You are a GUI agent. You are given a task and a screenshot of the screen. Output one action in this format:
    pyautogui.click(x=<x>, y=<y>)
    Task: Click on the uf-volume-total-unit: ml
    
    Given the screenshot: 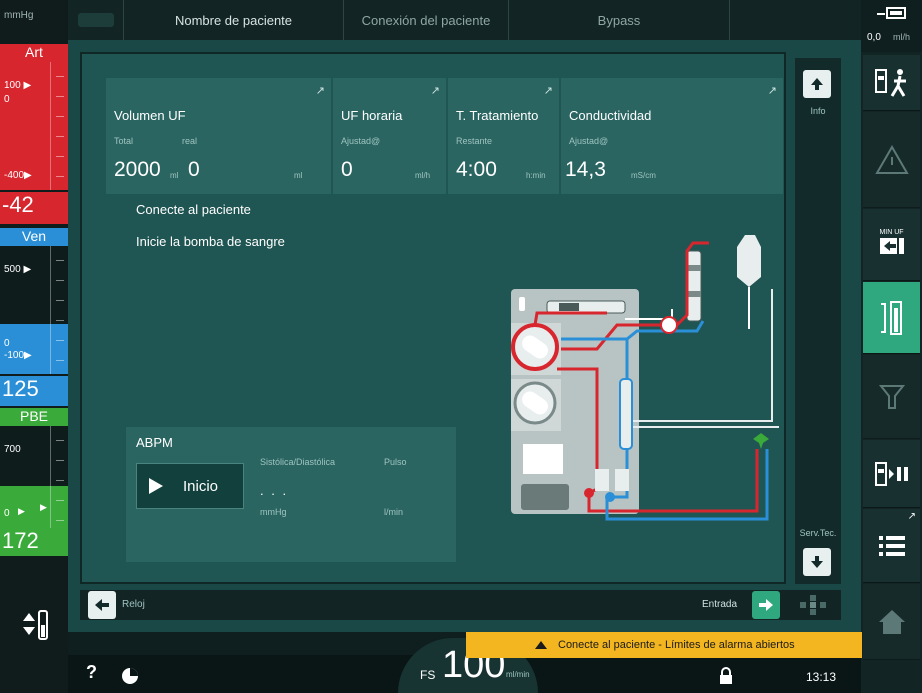 What is the action you would take?
    pyautogui.click(x=174, y=175)
    